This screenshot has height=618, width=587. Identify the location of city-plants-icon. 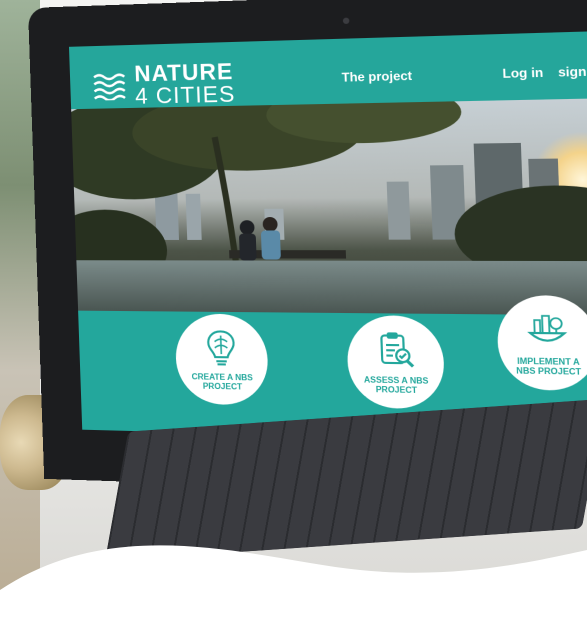
(547, 331).